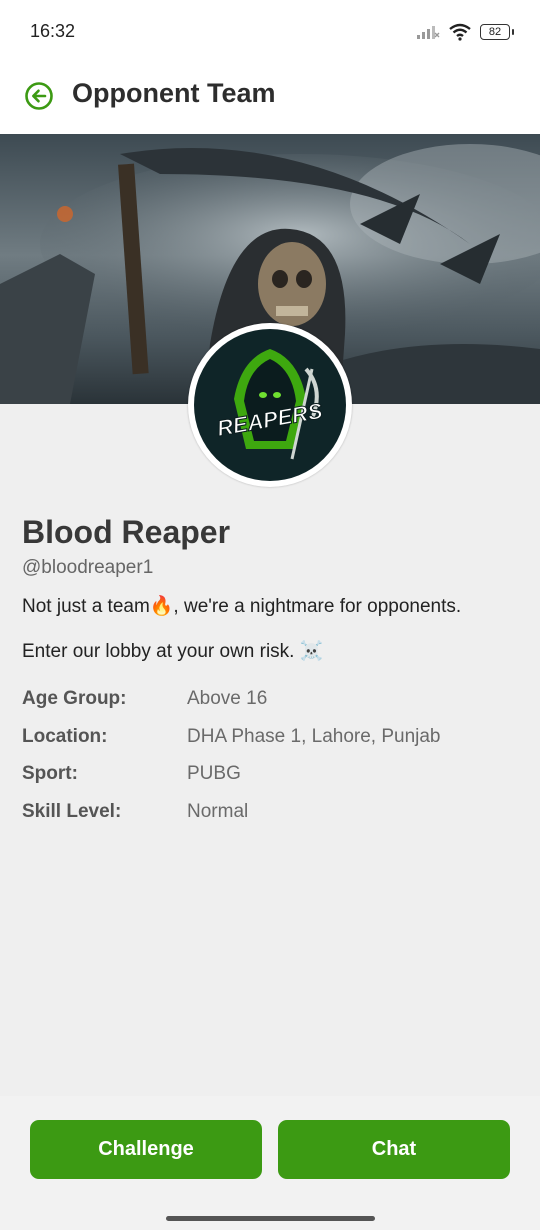  I want to click on status-icons: 82, so click(465, 32).